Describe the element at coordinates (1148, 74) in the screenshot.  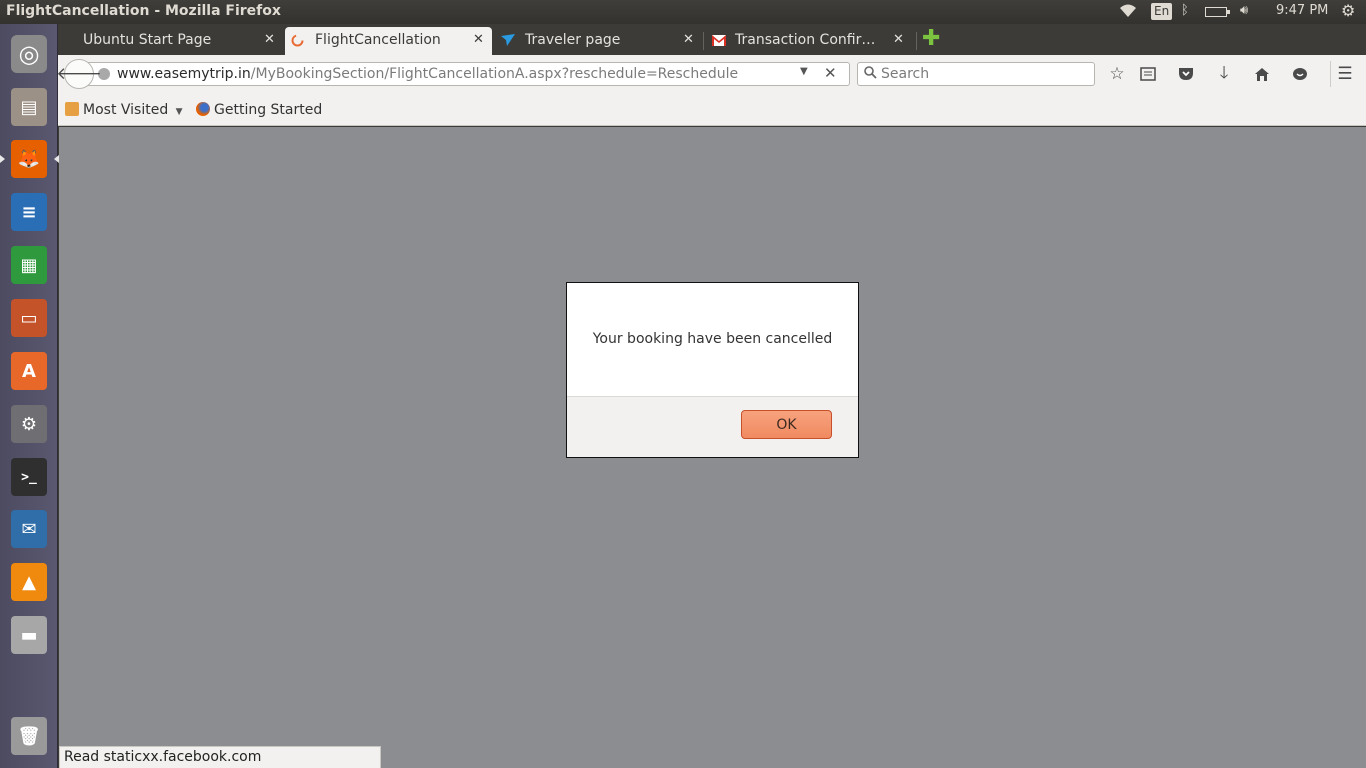
I see `reading-list-icon` at that location.